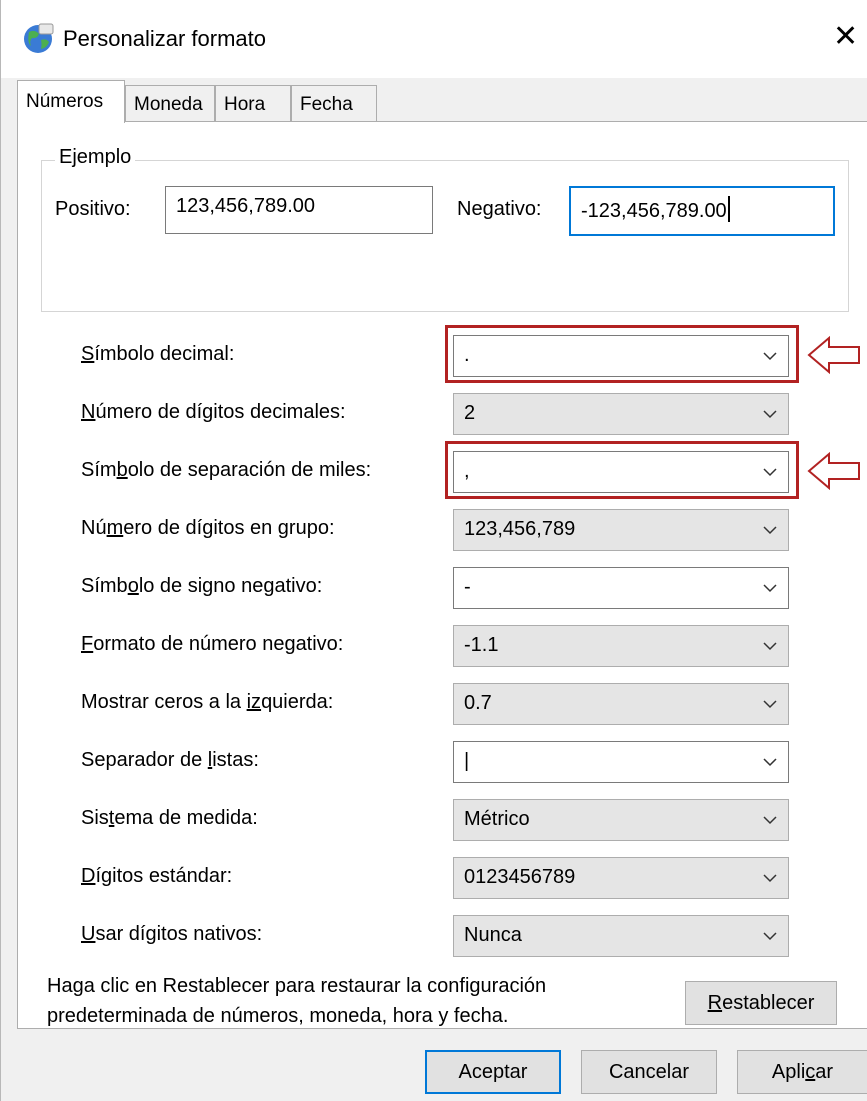  Describe the element at coordinates (654, 211) in the screenshot. I see `negative-example-value: -123,456,789.00` at that location.